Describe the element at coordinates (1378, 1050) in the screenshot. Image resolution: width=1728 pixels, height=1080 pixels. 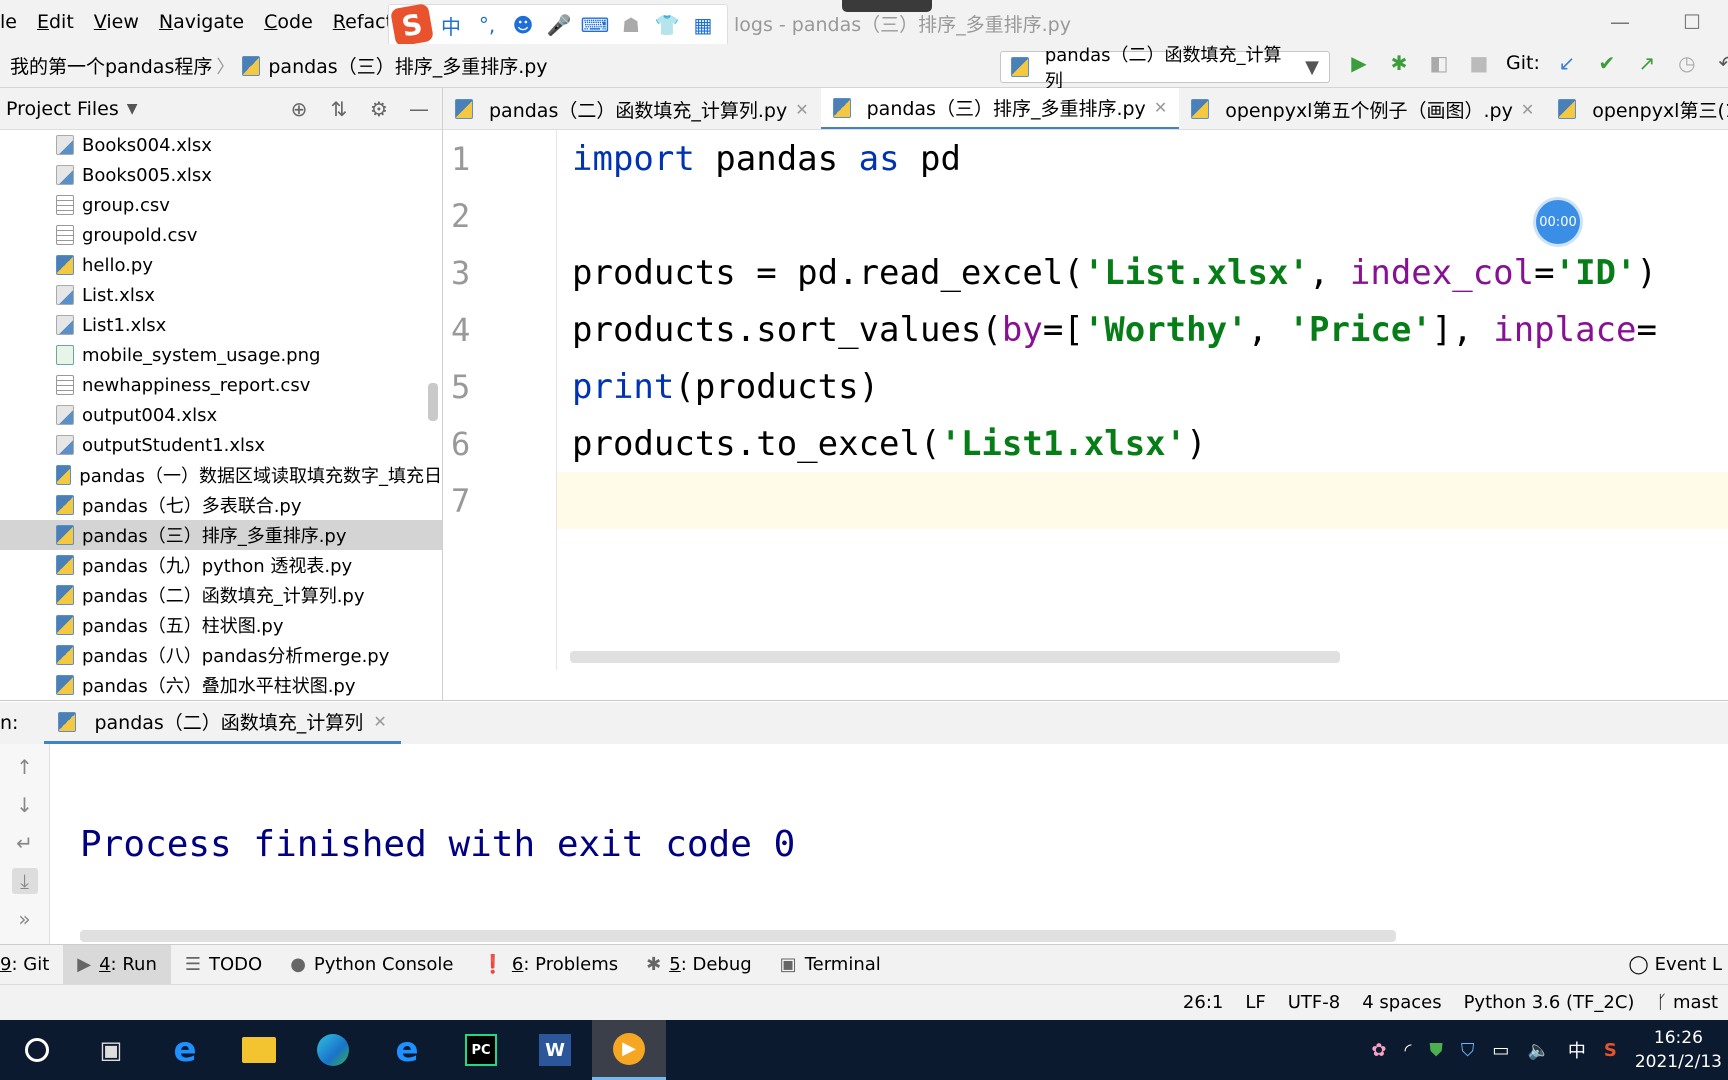
I see `flower-icon: ✿` at that location.